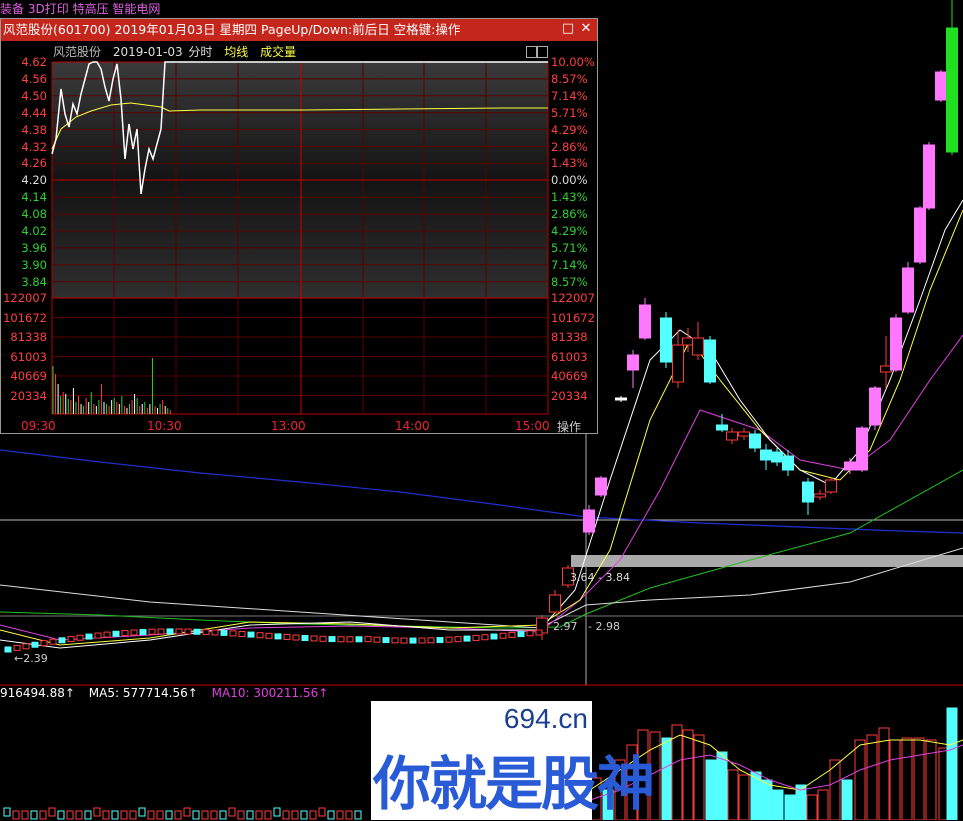 The height and width of the screenshot is (821, 963). I want to click on price-tick: 3.90, so click(34, 264).